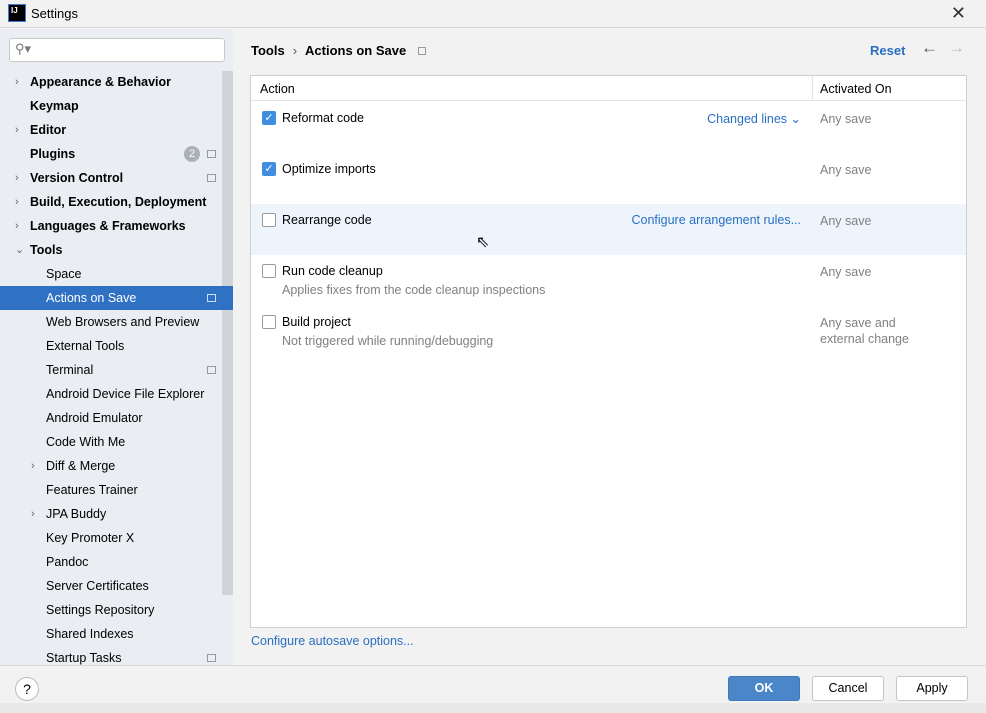 Image resolution: width=986 pixels, height=713 pixels. Describe the element at coordinates (100, 610) in the screenshot. I see `sidebar-item-label: Settings Repository` at that location.